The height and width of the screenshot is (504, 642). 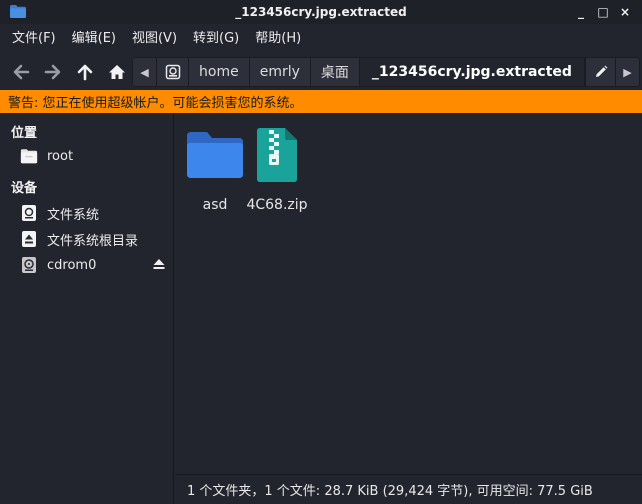 I want to click on file-name: 4C68.zip, so click(x=277, y=205).